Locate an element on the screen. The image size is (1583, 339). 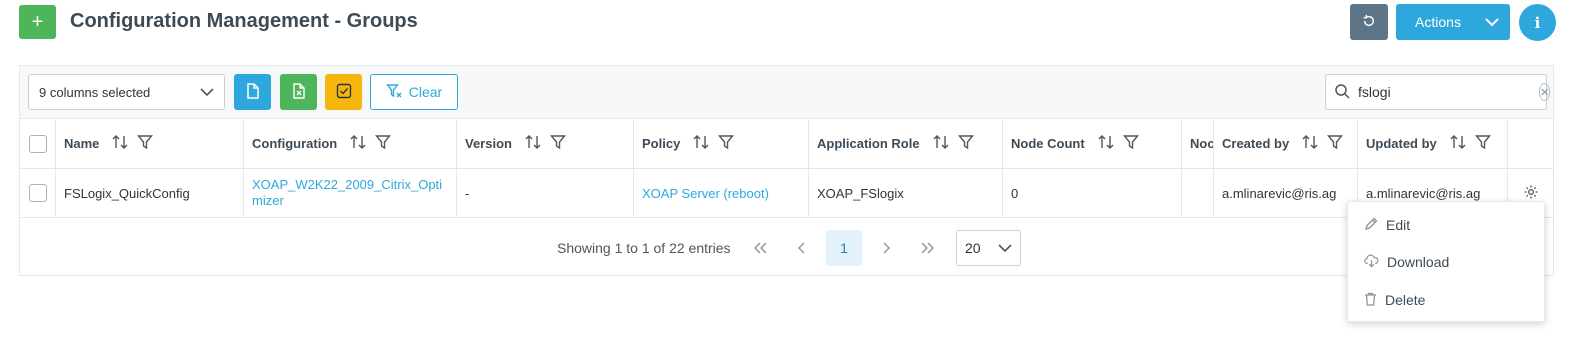
column-header-label: Policy is located at coordinates (661, 143).